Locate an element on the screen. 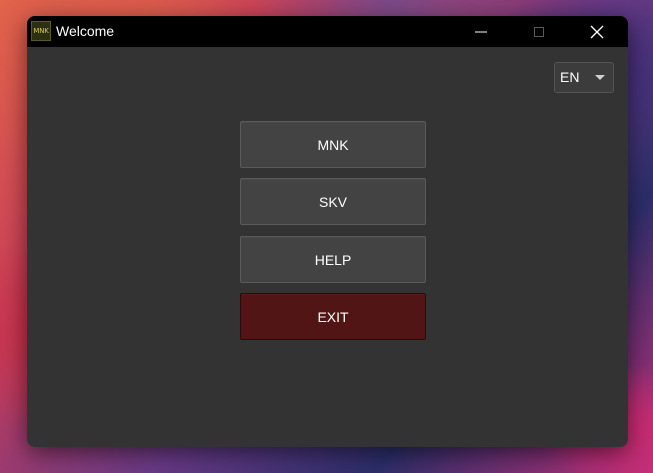 The image size is (653, 473). help-button: HELP is located at coordinates (333, 259).